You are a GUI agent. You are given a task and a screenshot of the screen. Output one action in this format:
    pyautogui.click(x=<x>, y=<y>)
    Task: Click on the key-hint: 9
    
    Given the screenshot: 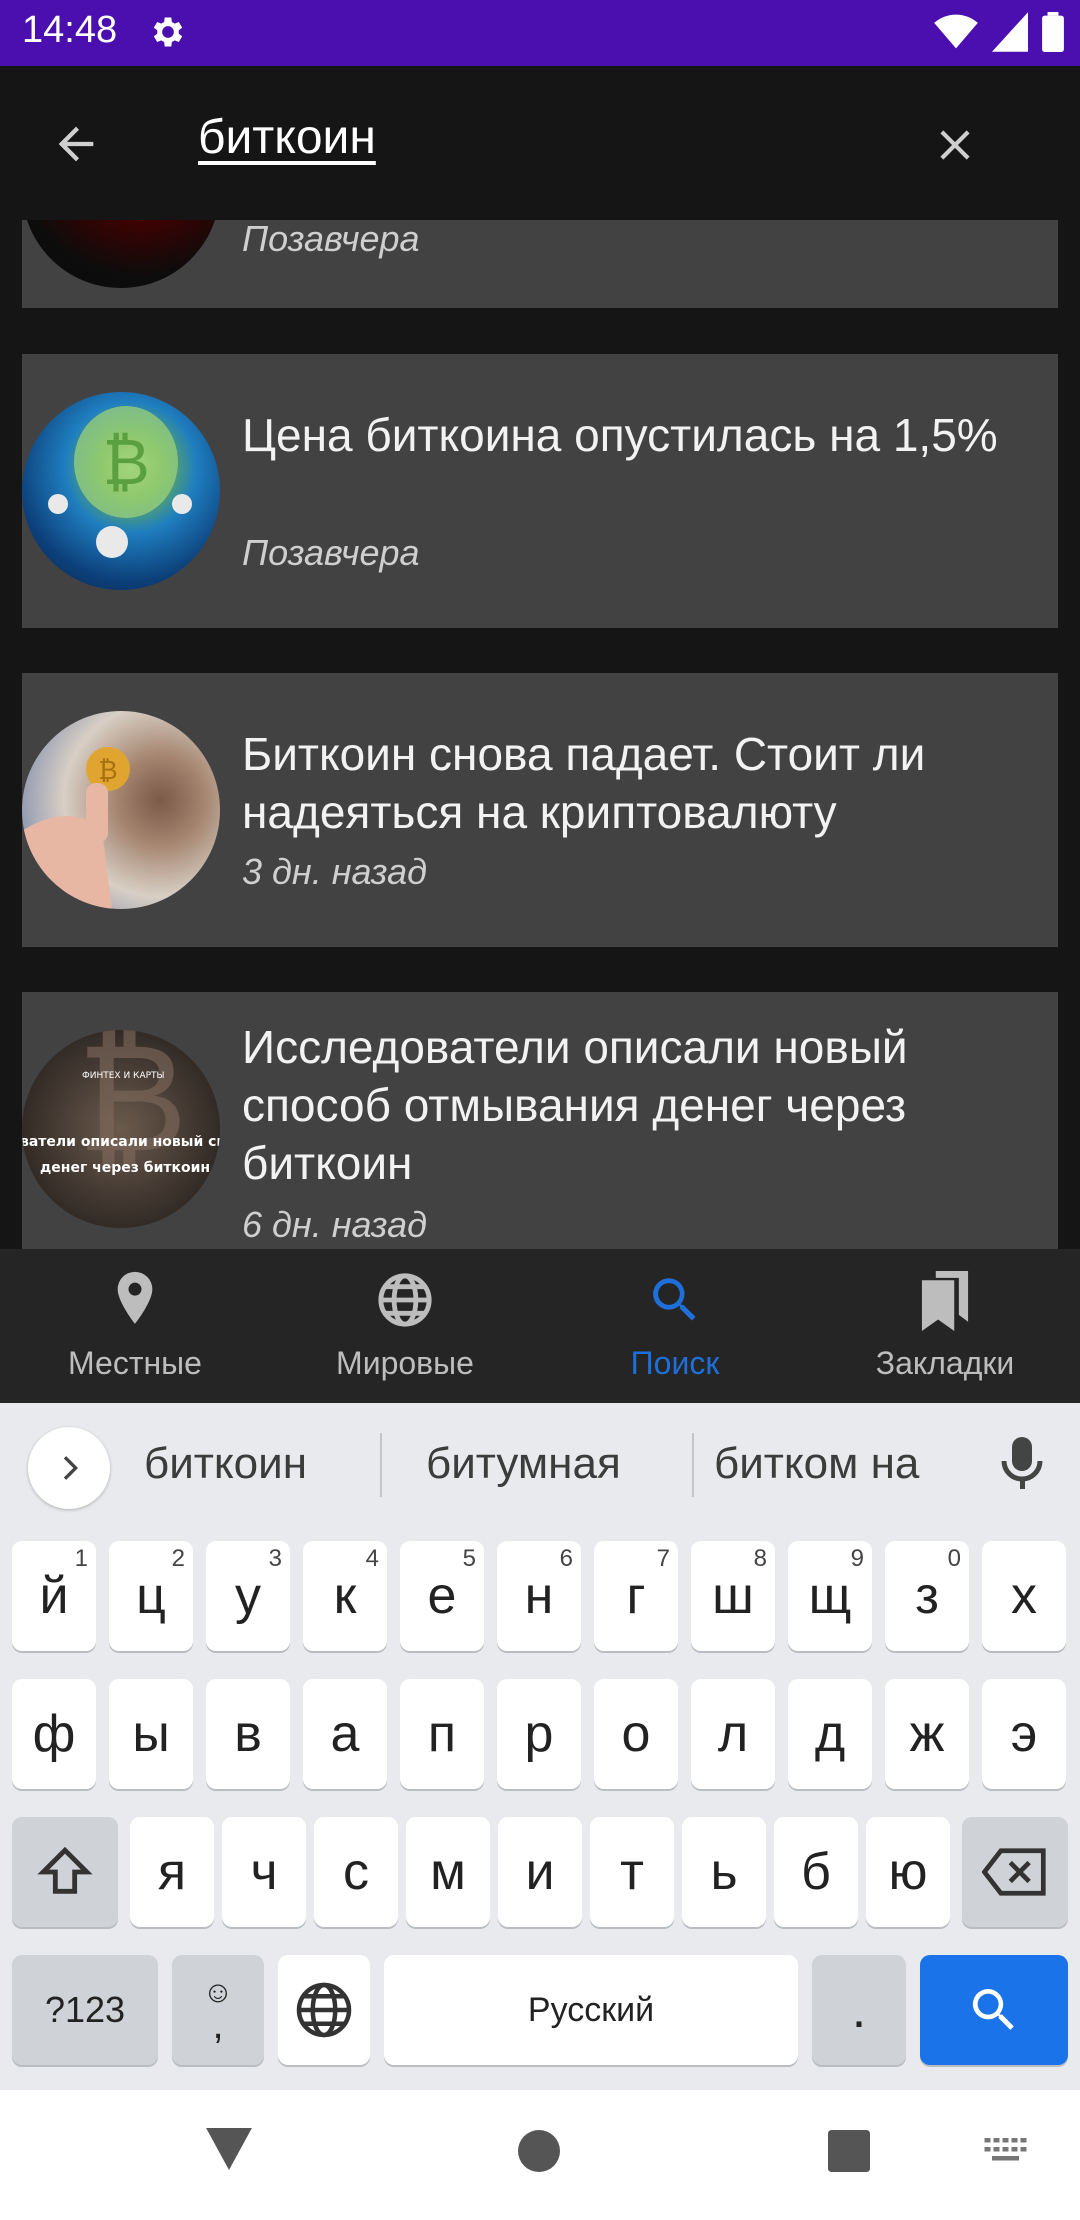 What is the action you would take?
    pyautogui.click(x=857, y=1558)
    